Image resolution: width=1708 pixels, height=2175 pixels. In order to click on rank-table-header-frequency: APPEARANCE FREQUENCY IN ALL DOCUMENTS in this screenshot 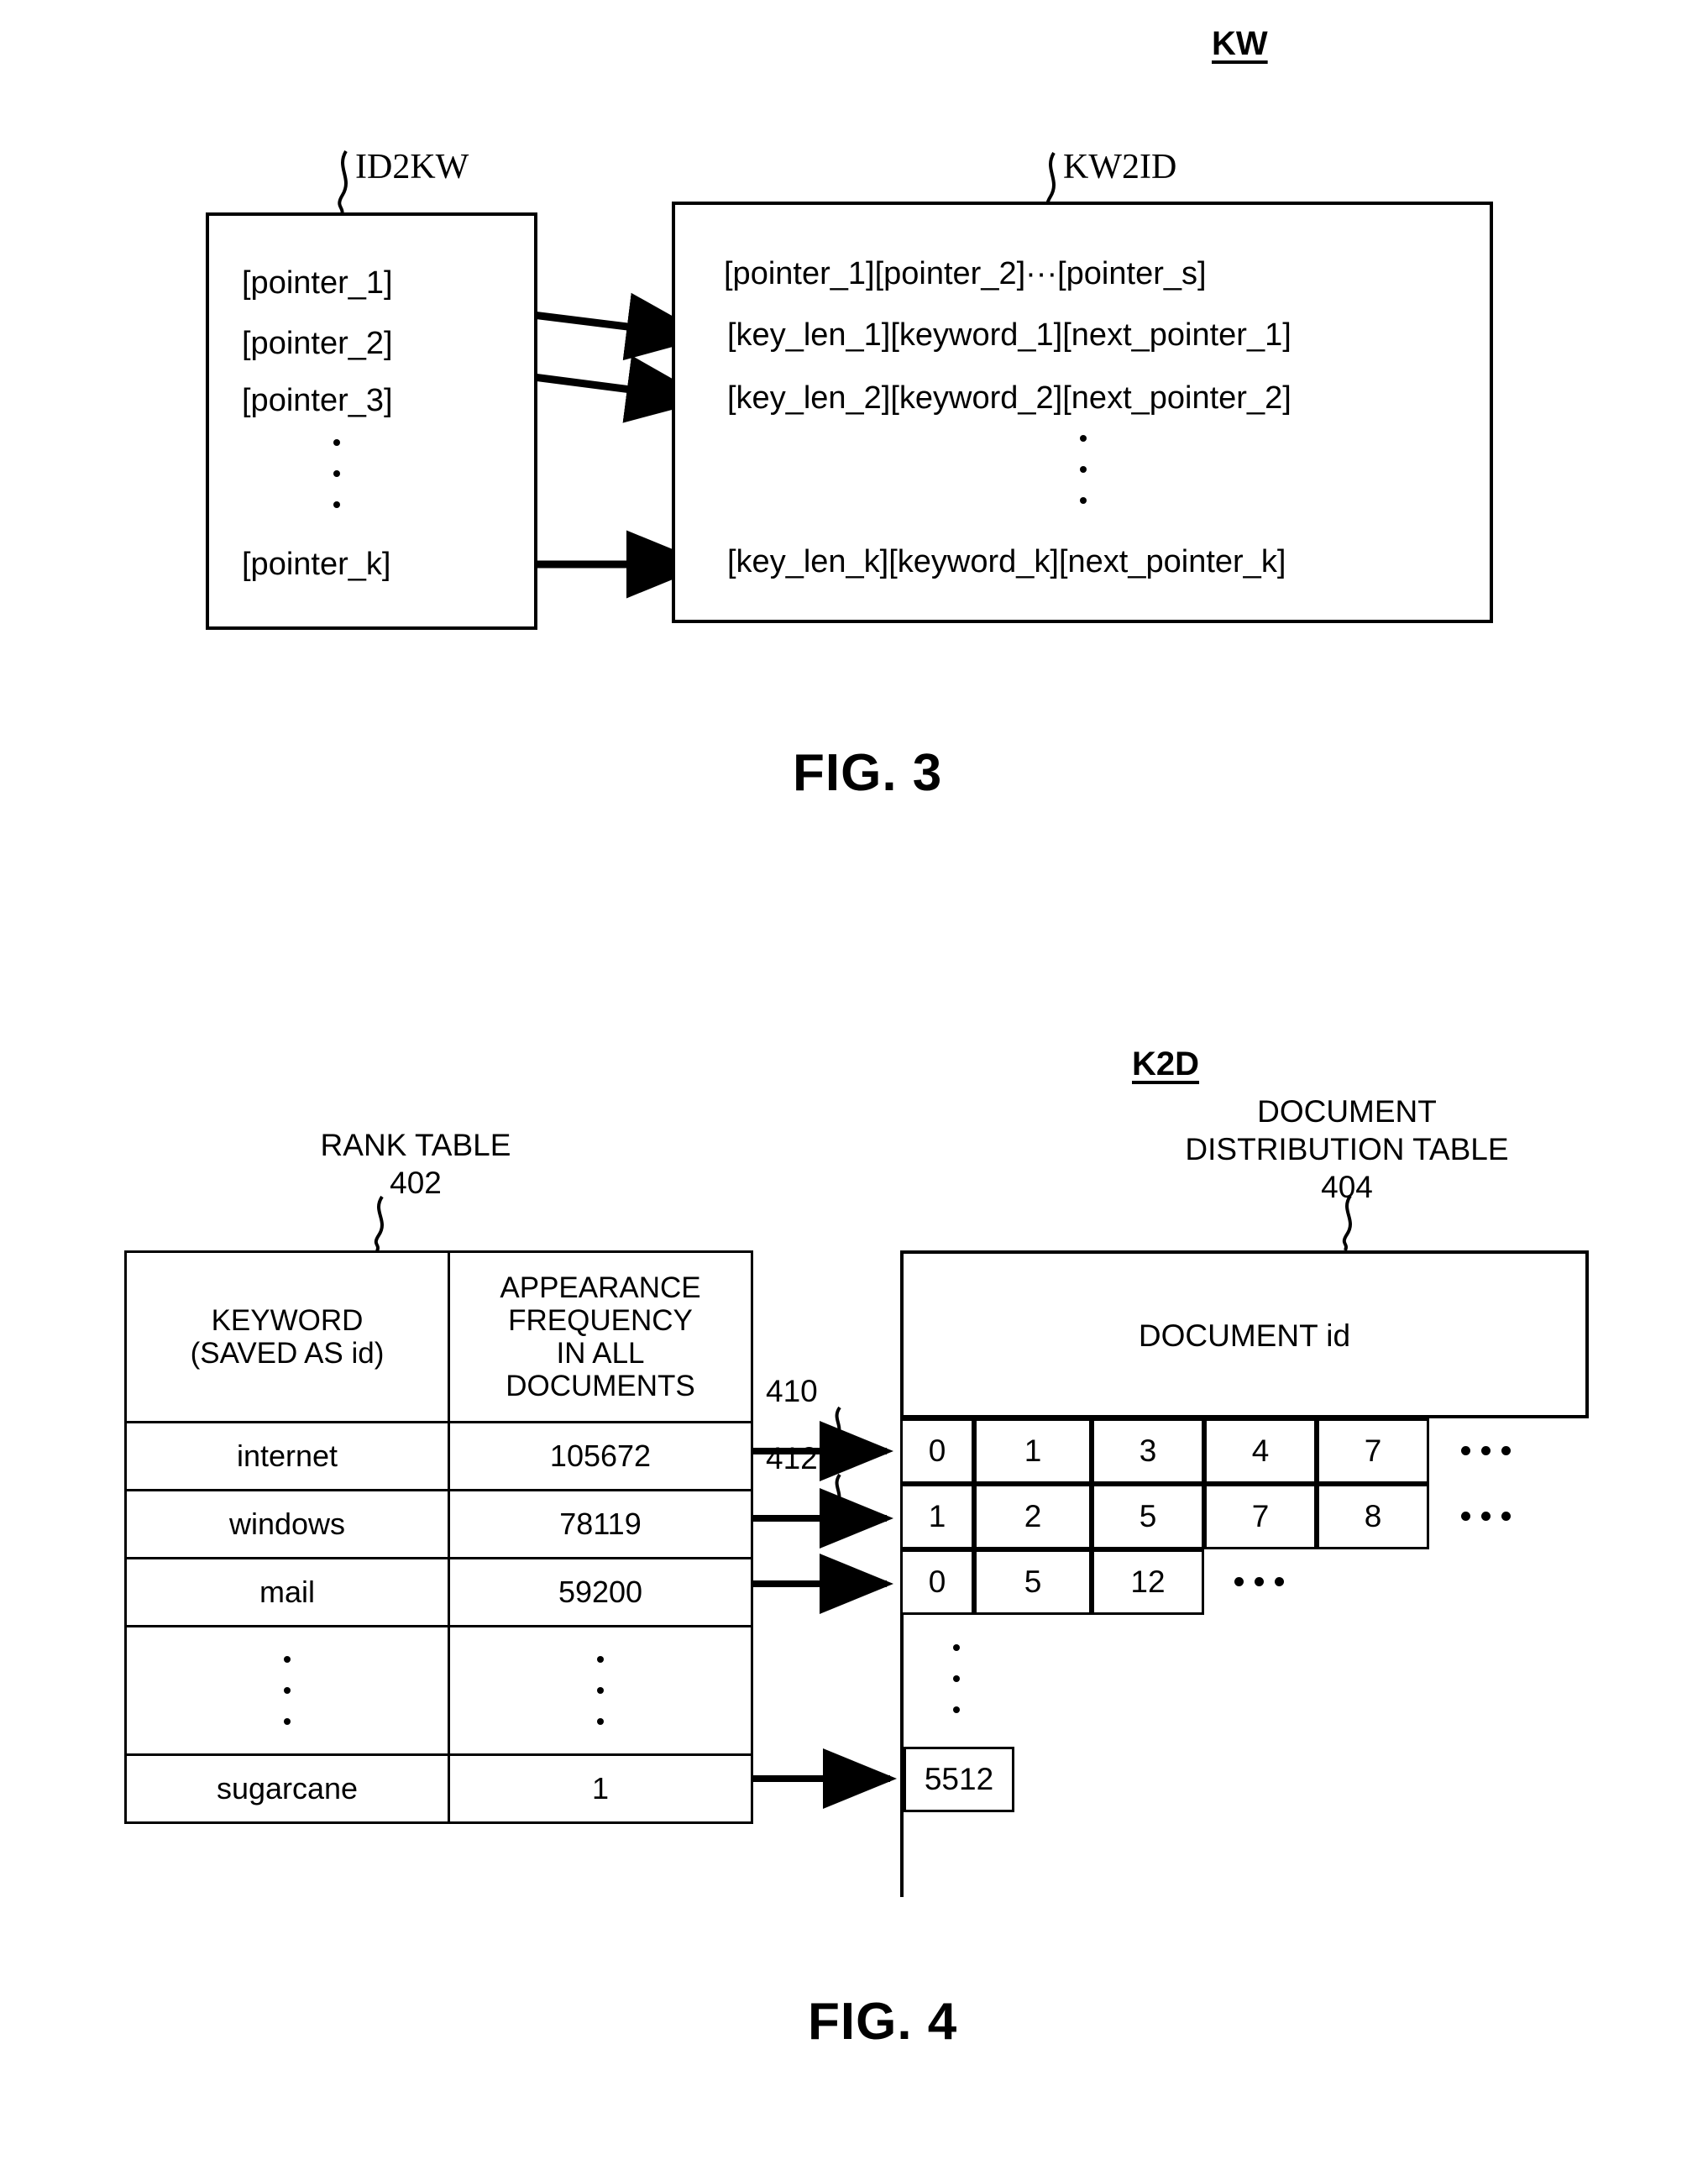, I will do `click(600, 1336)`.